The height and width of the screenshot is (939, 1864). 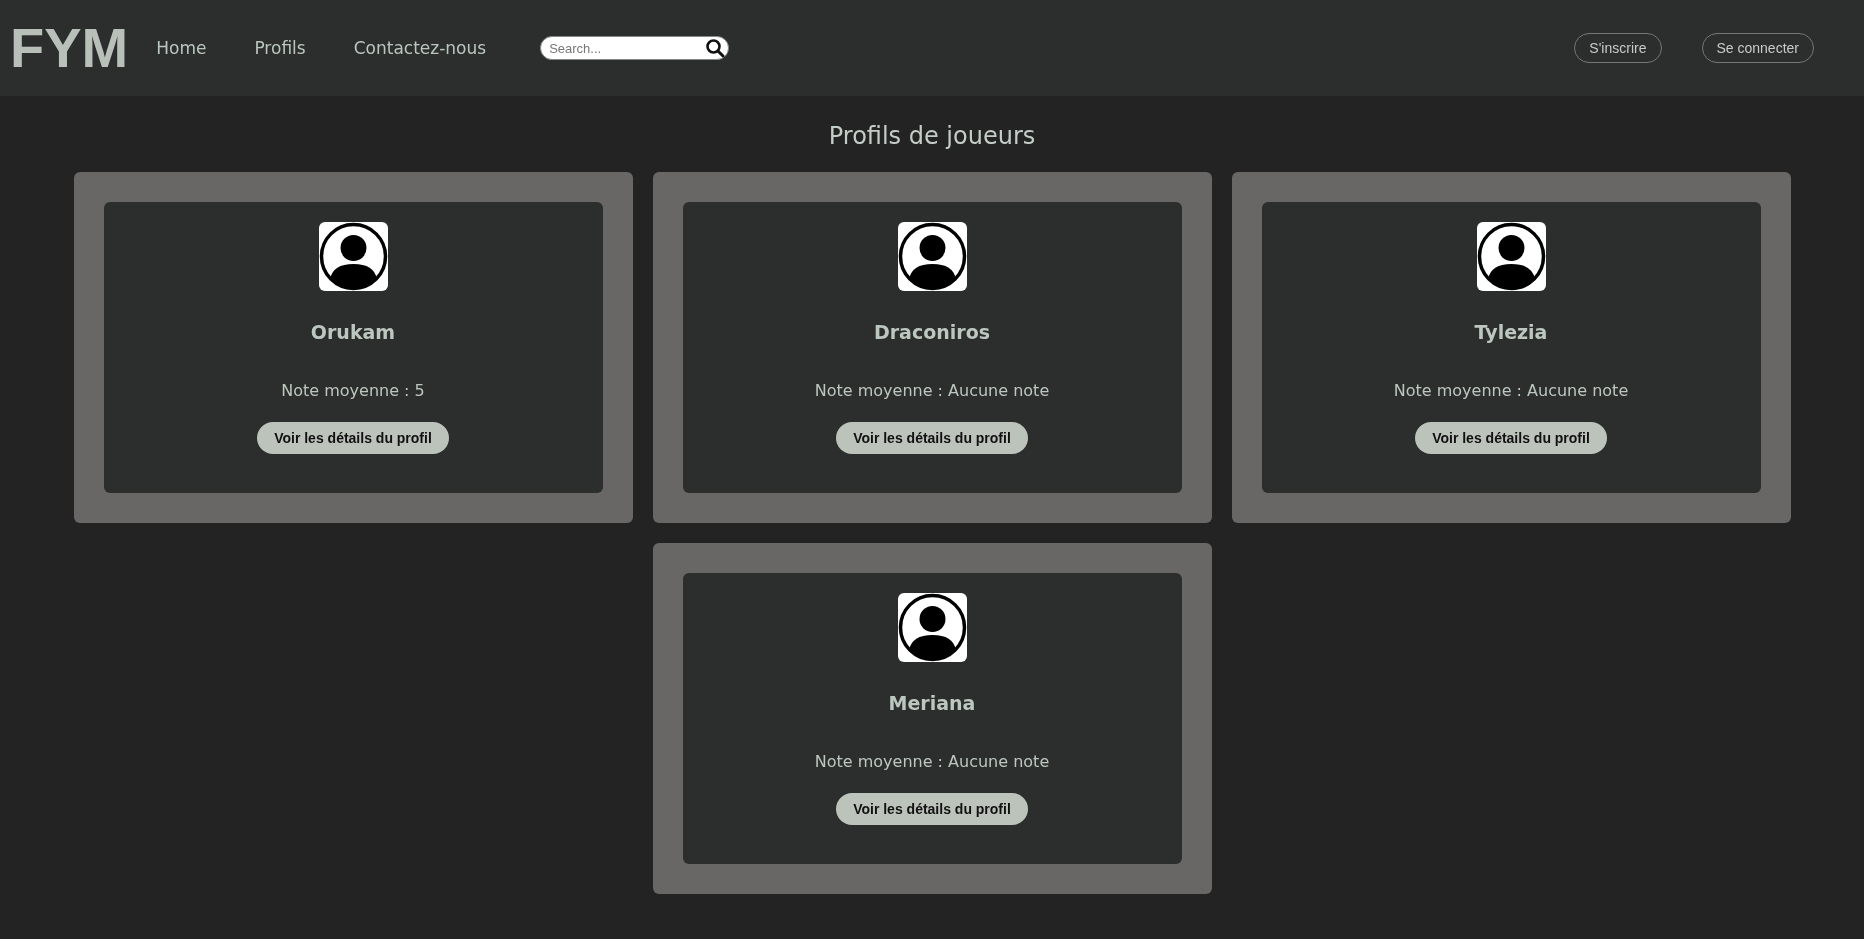 I want to click on nav-link: Home, so click(x=181, y=48).